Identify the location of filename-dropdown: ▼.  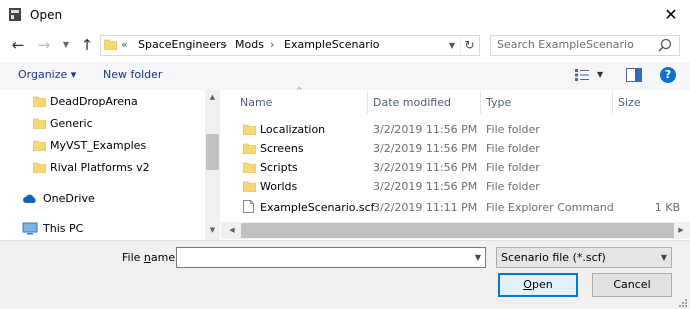
(478, 257).